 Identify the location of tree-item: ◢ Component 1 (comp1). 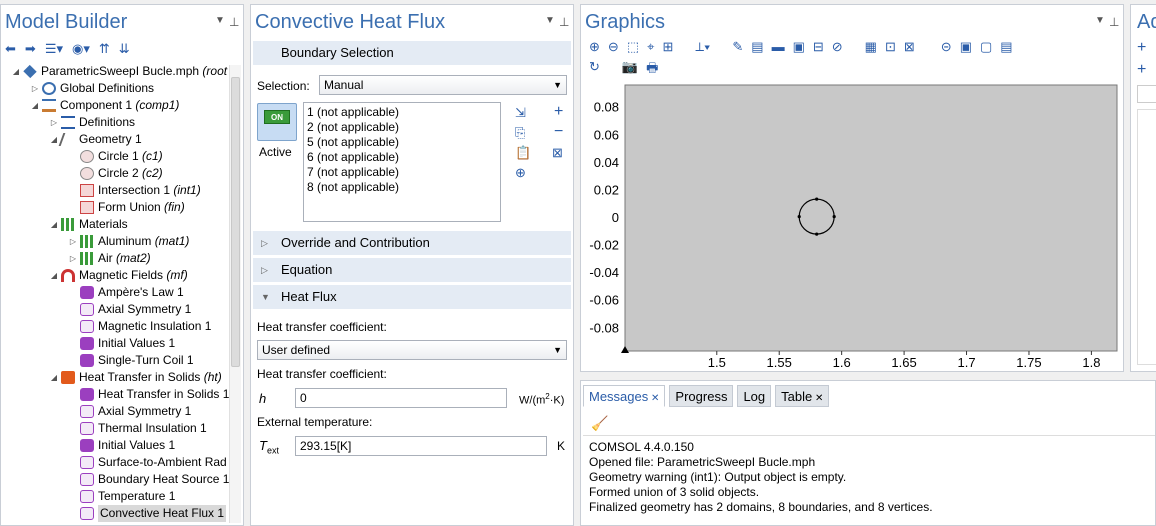
(114, 105).